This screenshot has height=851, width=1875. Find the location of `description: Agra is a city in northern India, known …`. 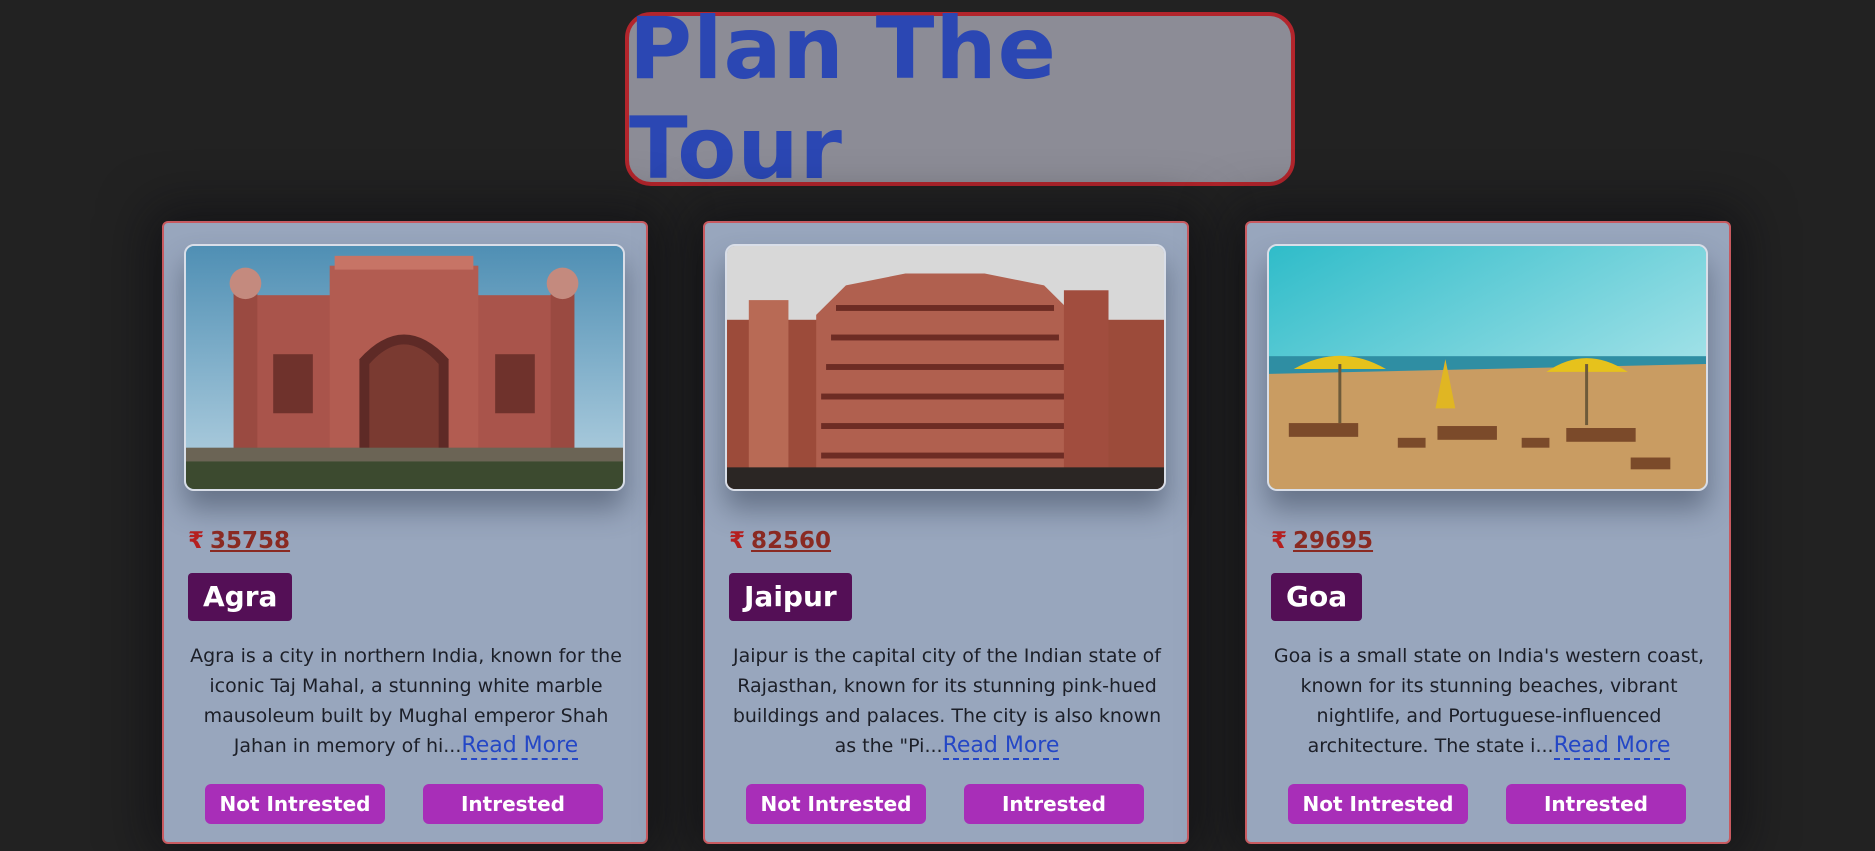

description: Agra is a city in northern India, known … is located at coordinates (406, 701).